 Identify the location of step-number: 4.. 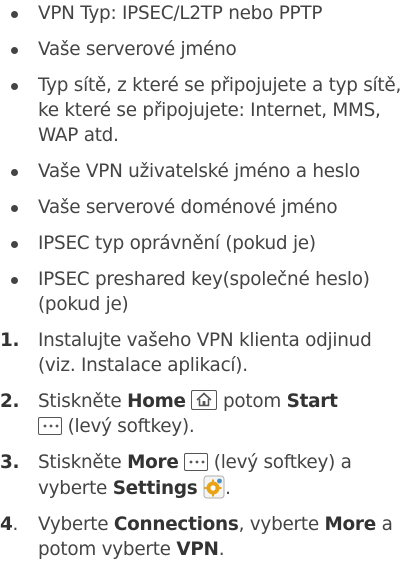
(9, 524).